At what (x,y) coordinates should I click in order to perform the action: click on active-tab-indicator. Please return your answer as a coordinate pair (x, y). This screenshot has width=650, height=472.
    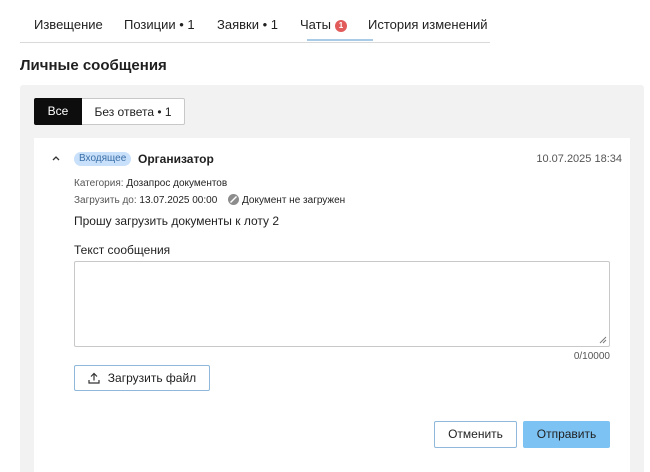
    Looking at the image, I should click on (340, 40).